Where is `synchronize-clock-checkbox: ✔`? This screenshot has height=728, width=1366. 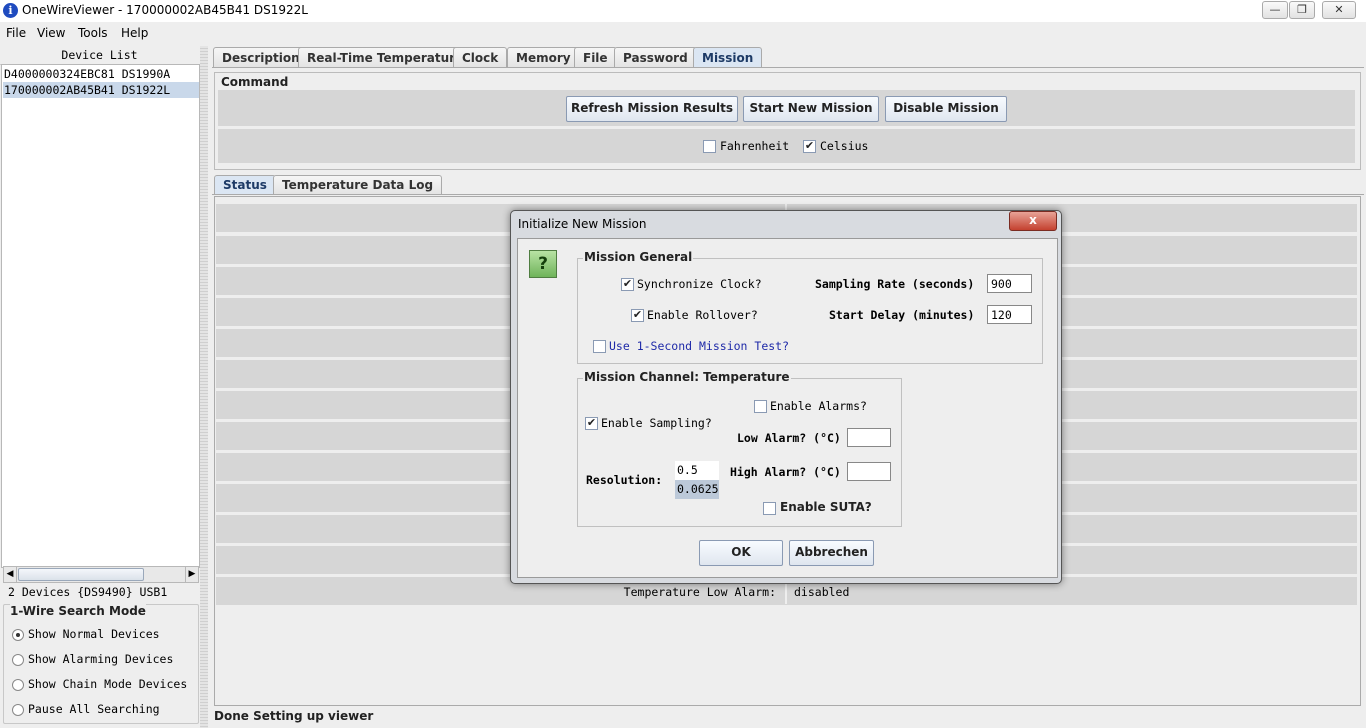 synchronize-clock-checkbox: ✔ is located at coordinates (627, 284).